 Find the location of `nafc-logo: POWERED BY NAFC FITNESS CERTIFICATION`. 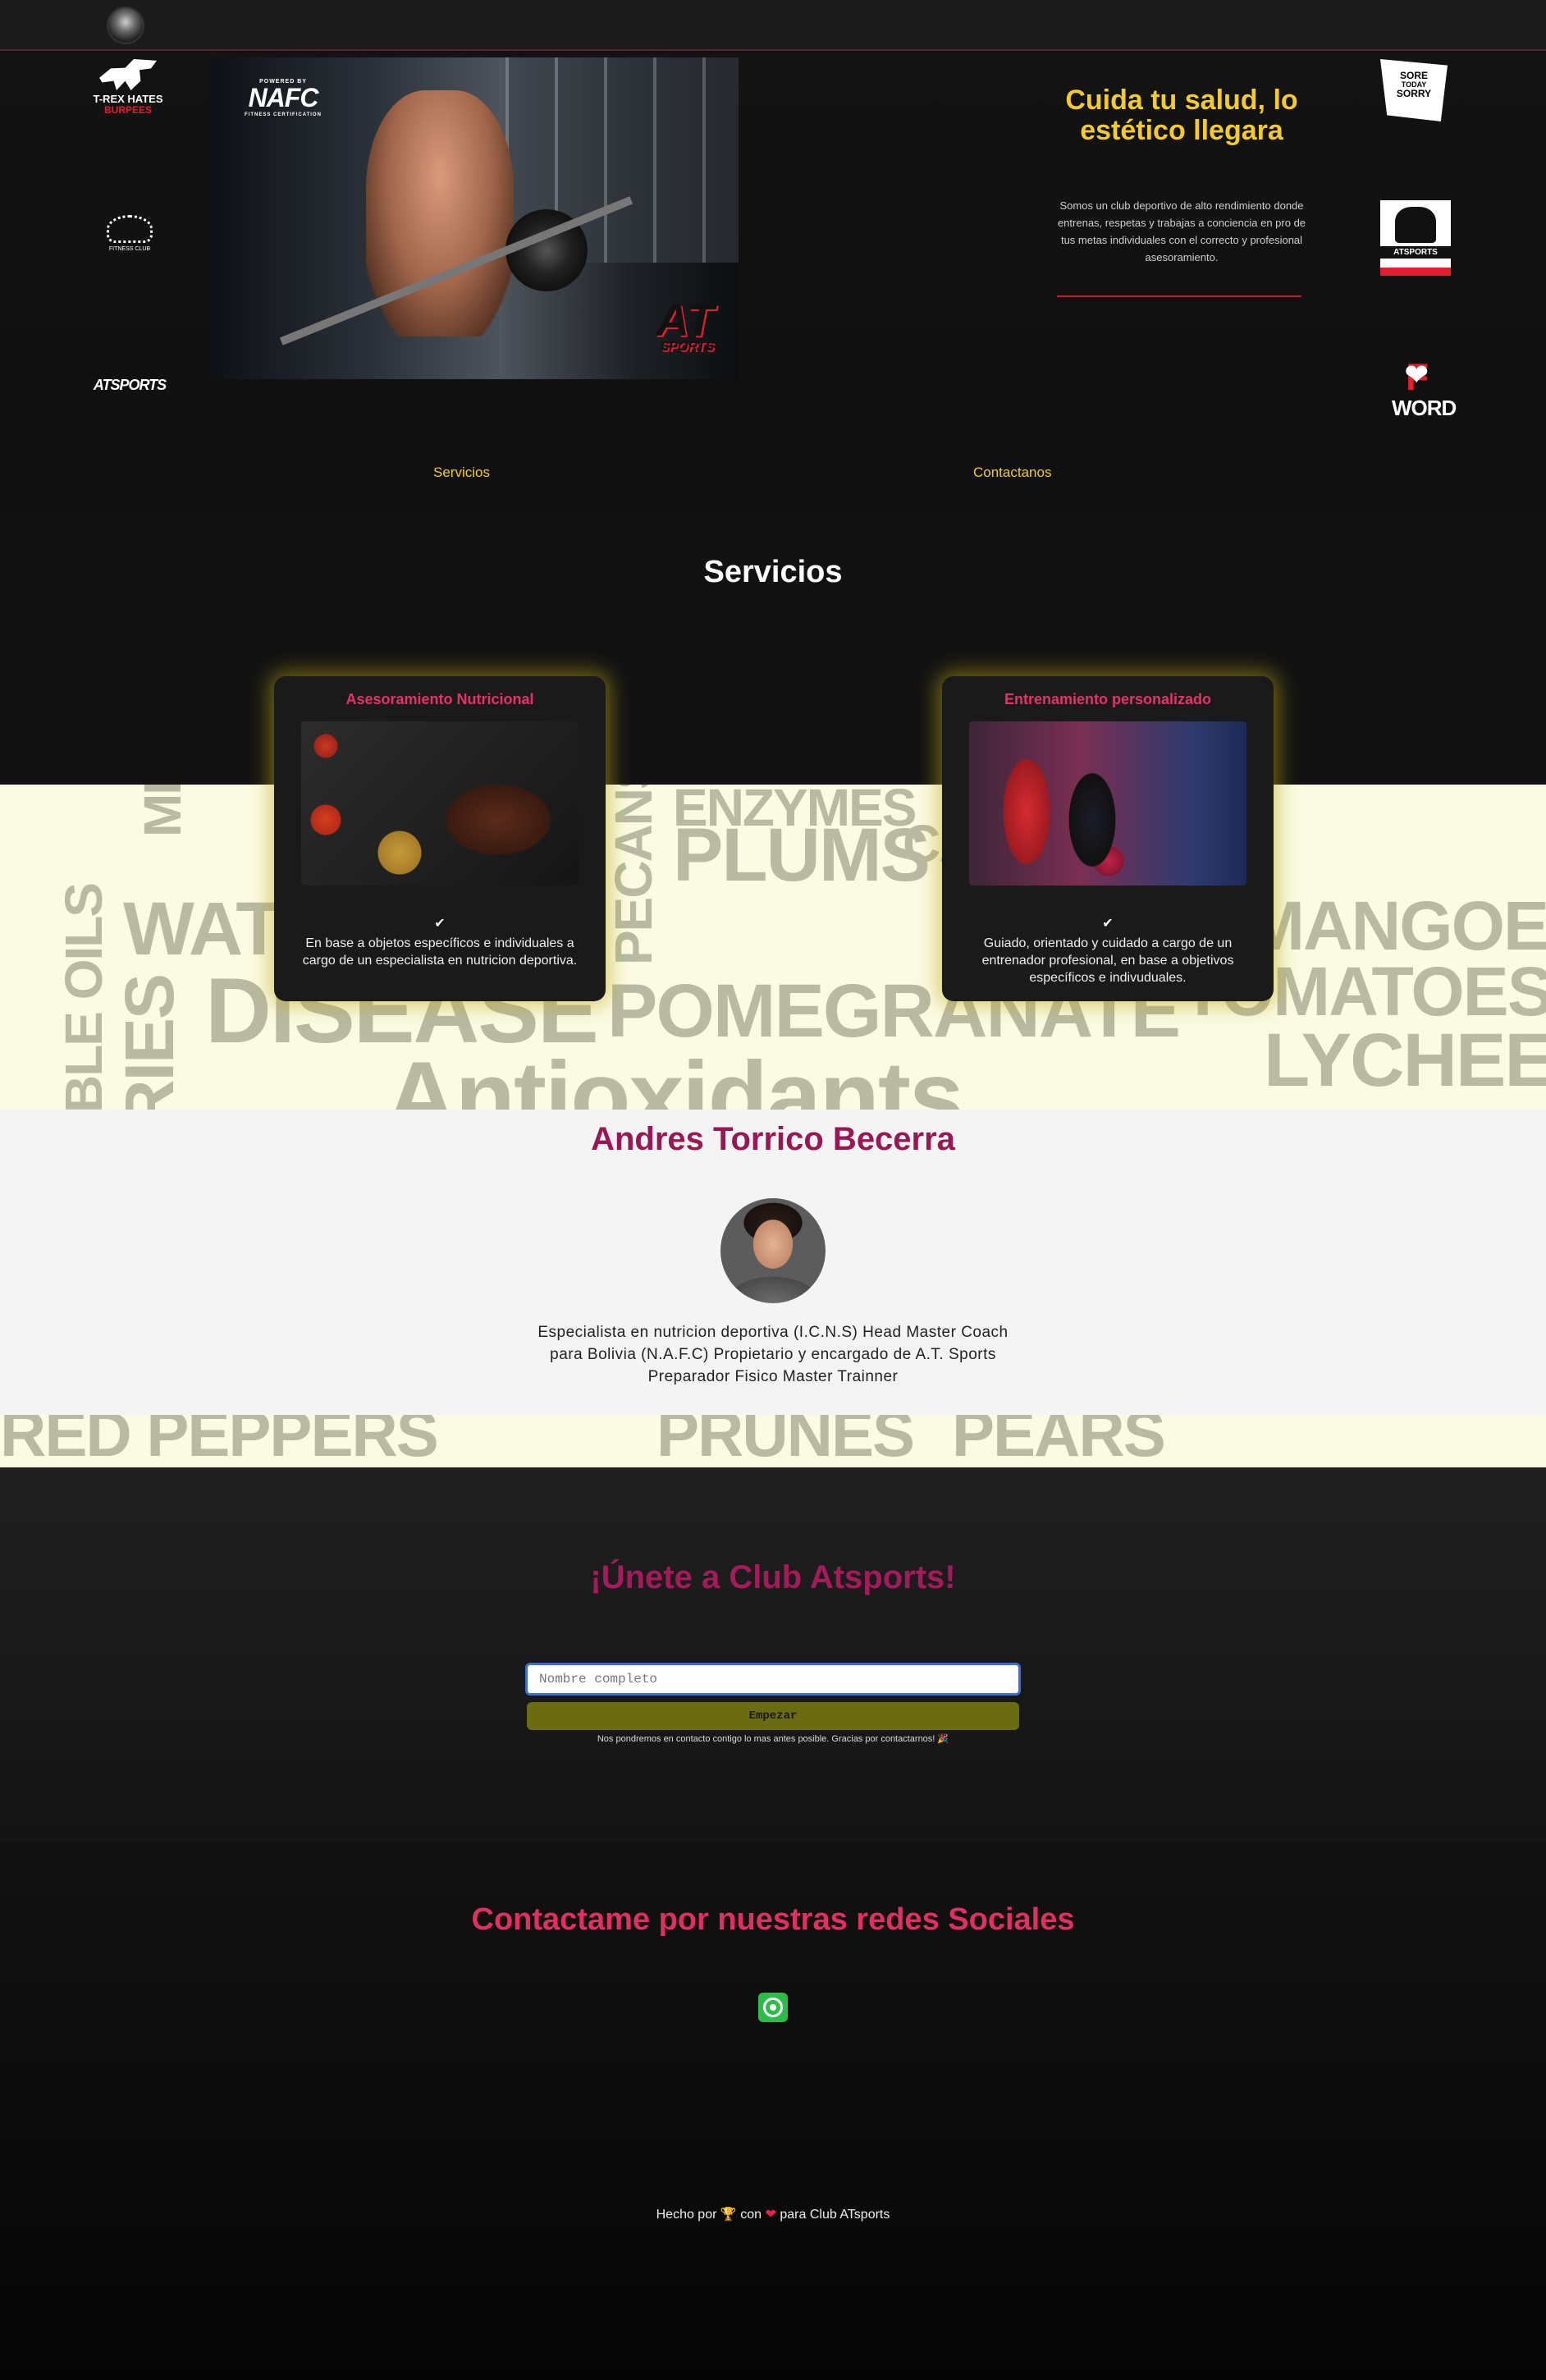

nafc-logo: POWERED BY NAFC FITNESS CERTIFICATION is located at coordinates (283, 102).